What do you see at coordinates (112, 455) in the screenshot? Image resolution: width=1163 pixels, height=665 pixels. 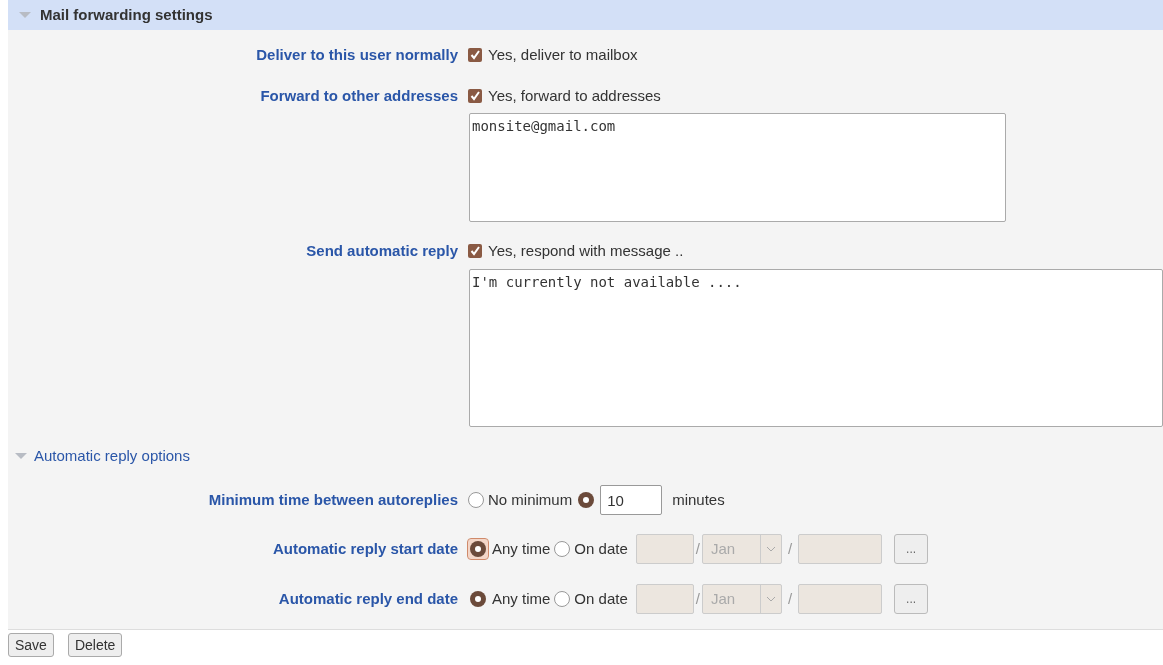 I see `subsection-toggle: Automatic reply options` at bounding box center [112, 455].